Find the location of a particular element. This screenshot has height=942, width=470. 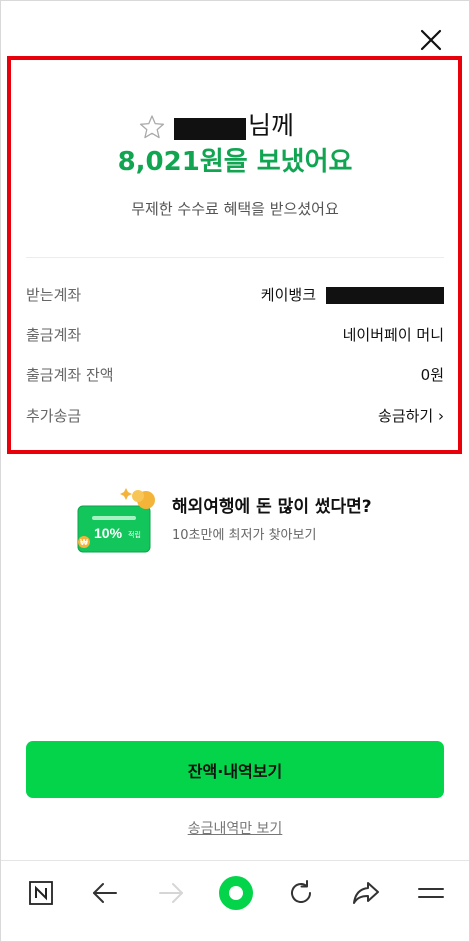

forward-arrow-icon is located at coordinates (171, 893).